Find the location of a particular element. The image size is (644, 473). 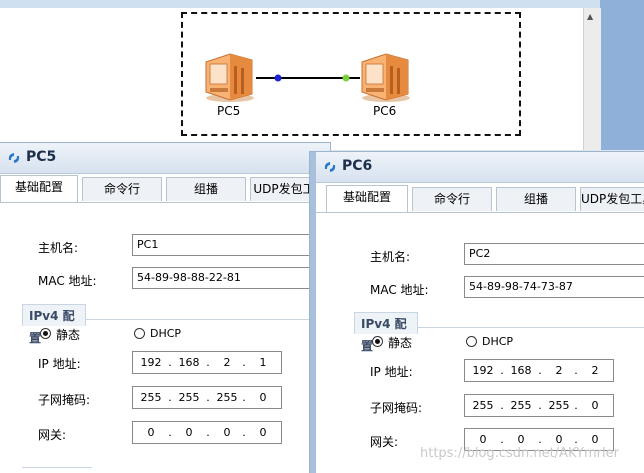

ip-address-input: 192 . 168 . 2 . 1 is located at coordinates (207, 362).